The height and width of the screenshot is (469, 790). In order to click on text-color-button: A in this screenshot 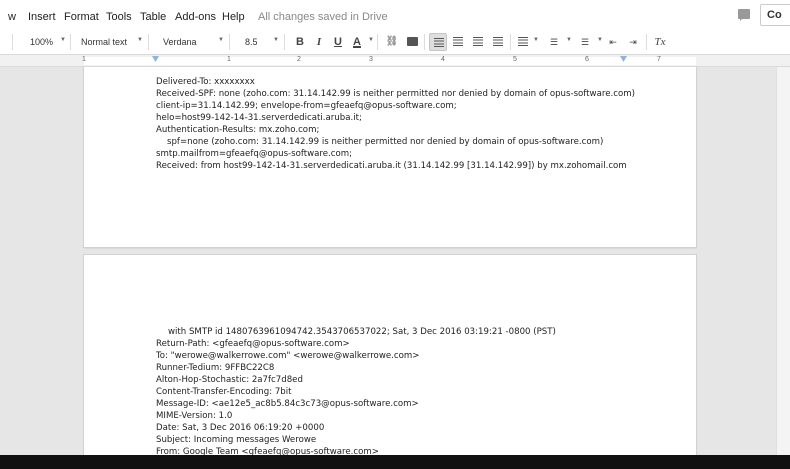, I will do `click(357, 42)`.